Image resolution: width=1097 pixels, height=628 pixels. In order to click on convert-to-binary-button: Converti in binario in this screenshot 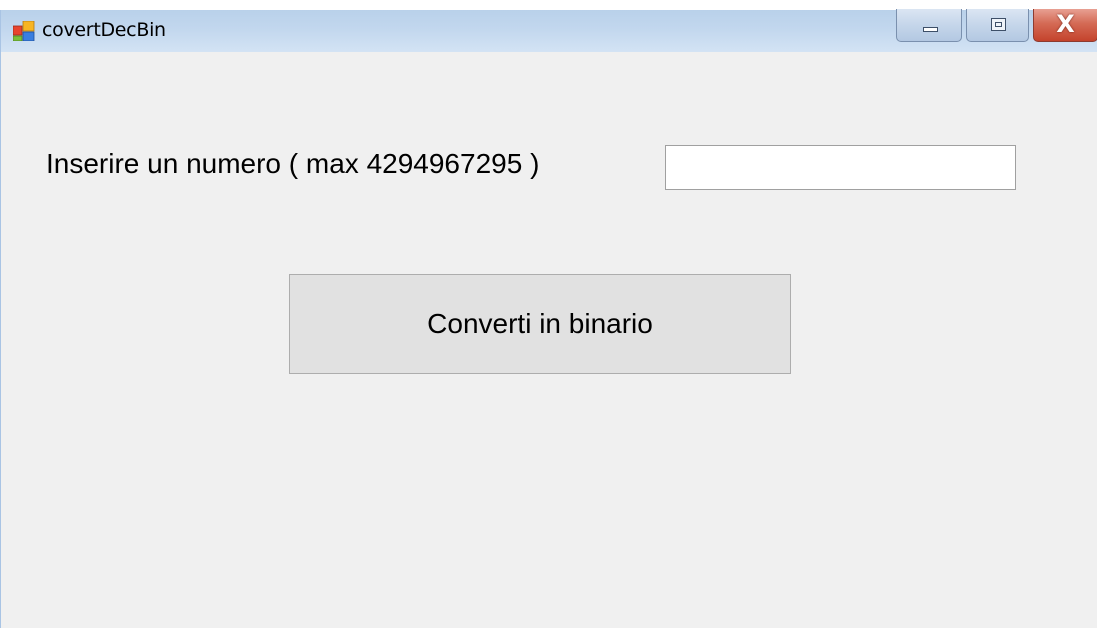, I will do `click(540, 324)`.